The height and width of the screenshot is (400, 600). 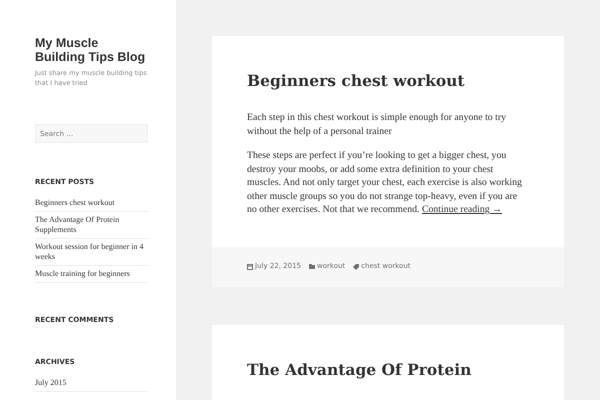 What do you see at coordinates (462, 209) in the screenshot?
I see `continue-reading-link: Continue reading →` at bounding box center [462, 209].